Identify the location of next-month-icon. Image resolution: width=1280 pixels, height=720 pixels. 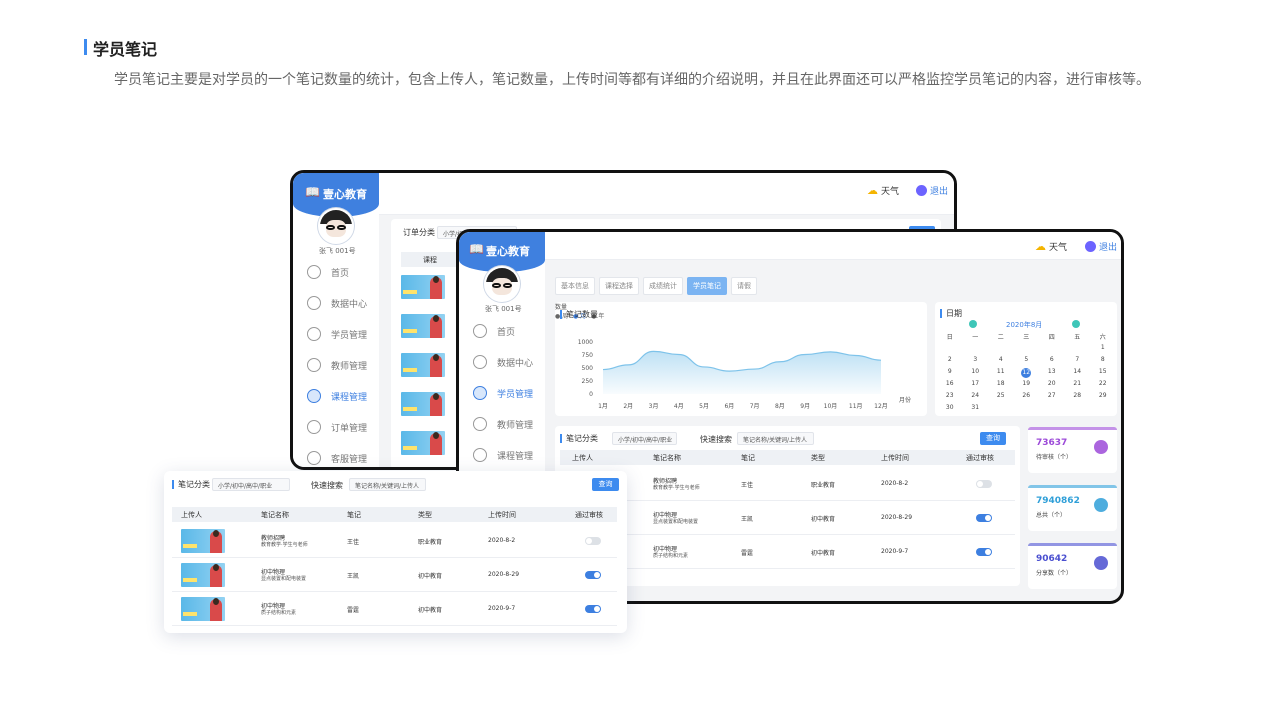
(1076, 324).